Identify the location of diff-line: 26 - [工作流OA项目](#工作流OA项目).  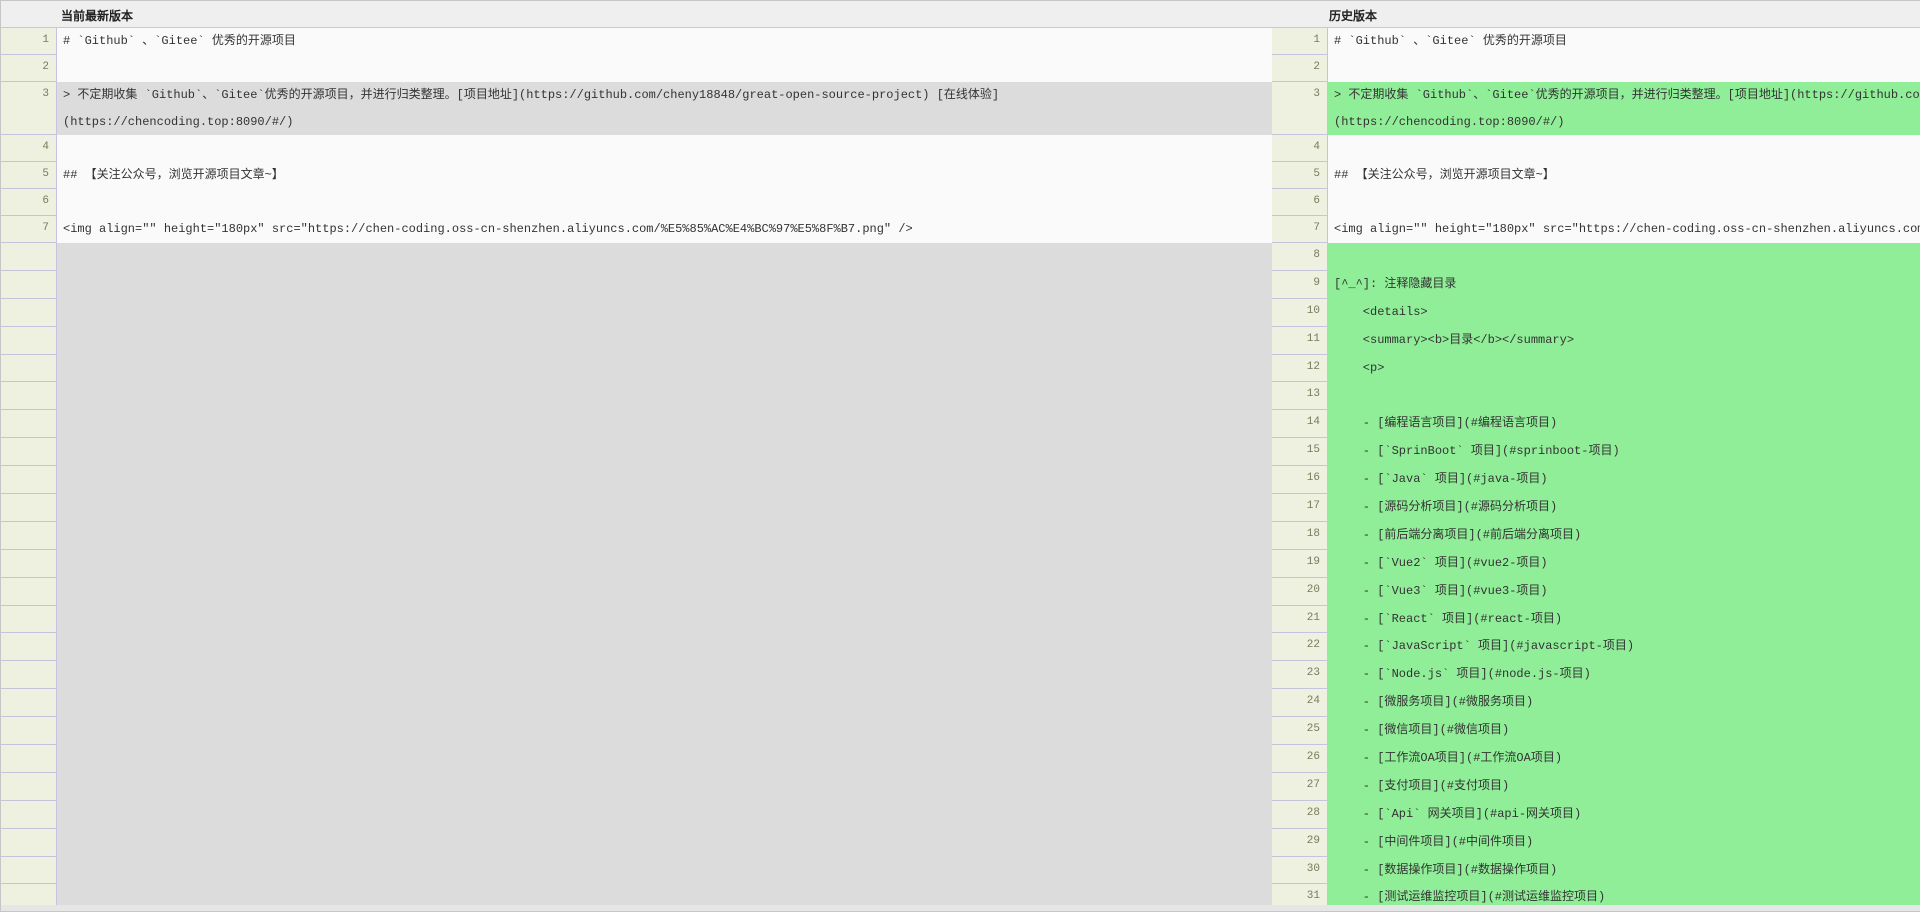
(1596, 759).